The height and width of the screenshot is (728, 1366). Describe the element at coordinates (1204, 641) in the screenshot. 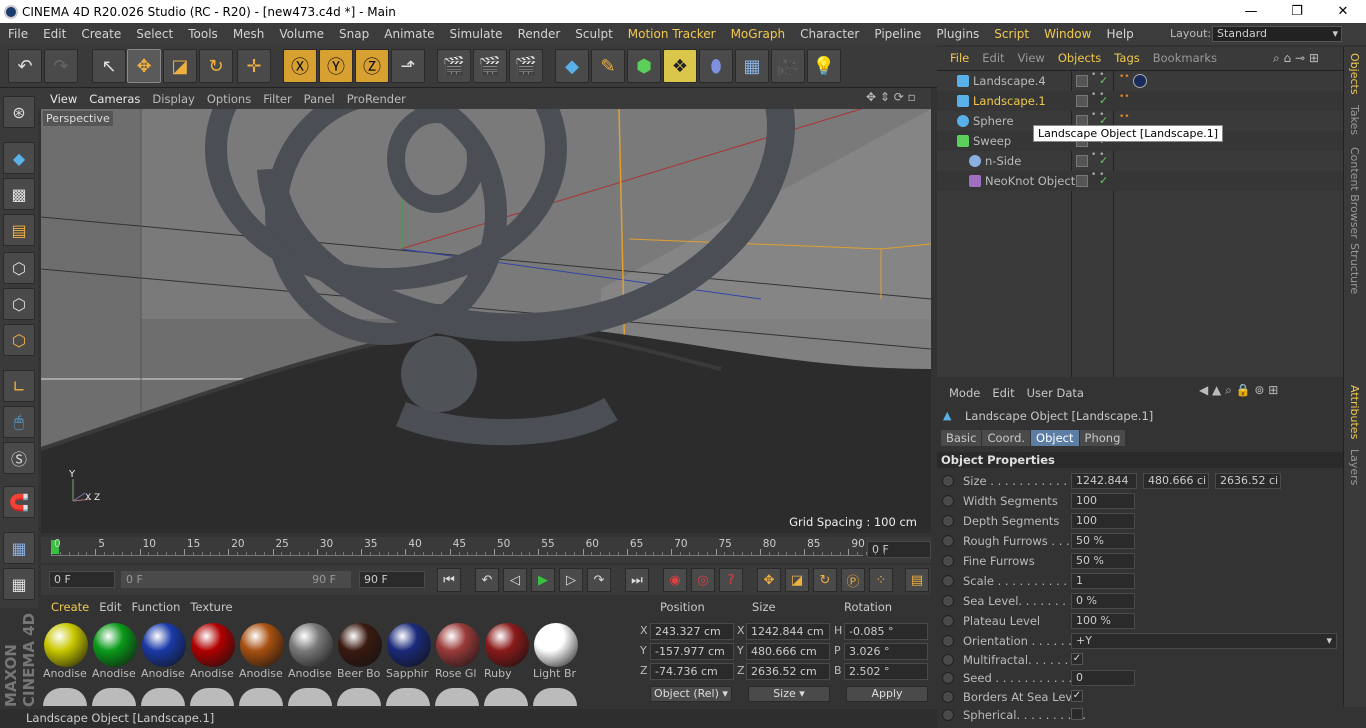

I see `orientation-select: +Y ▾` at that location.